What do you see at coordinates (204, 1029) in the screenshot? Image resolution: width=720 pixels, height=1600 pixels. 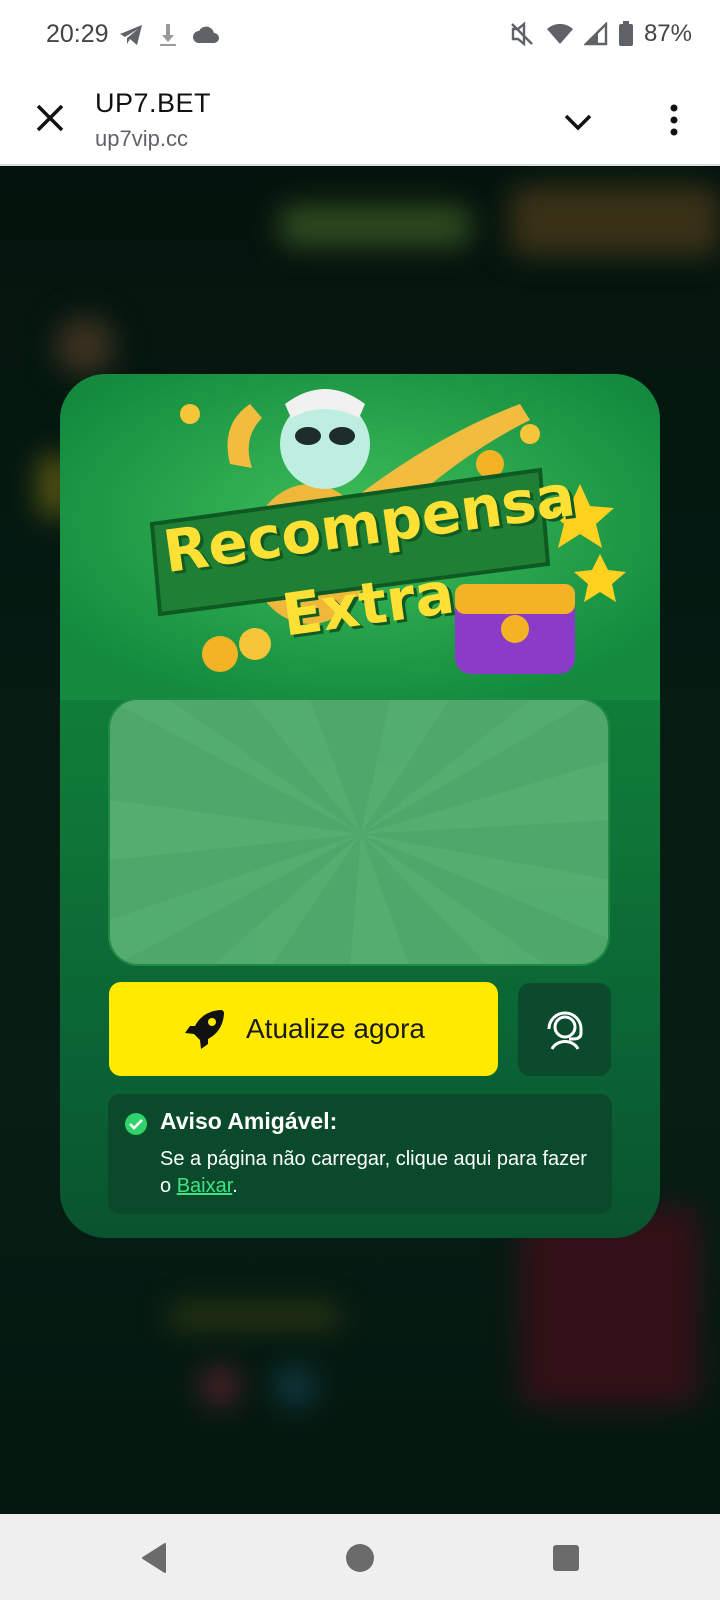 I see `rocket-icon` at bounding box center [204, 1029].